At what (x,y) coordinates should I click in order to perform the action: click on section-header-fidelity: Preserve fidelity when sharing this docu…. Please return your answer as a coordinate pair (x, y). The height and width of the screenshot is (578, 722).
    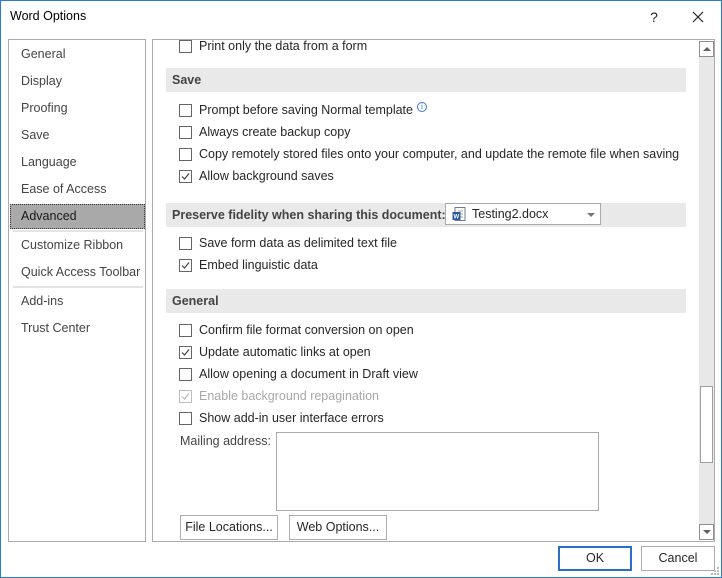
    Looking at the image, I should click on (426, 215).